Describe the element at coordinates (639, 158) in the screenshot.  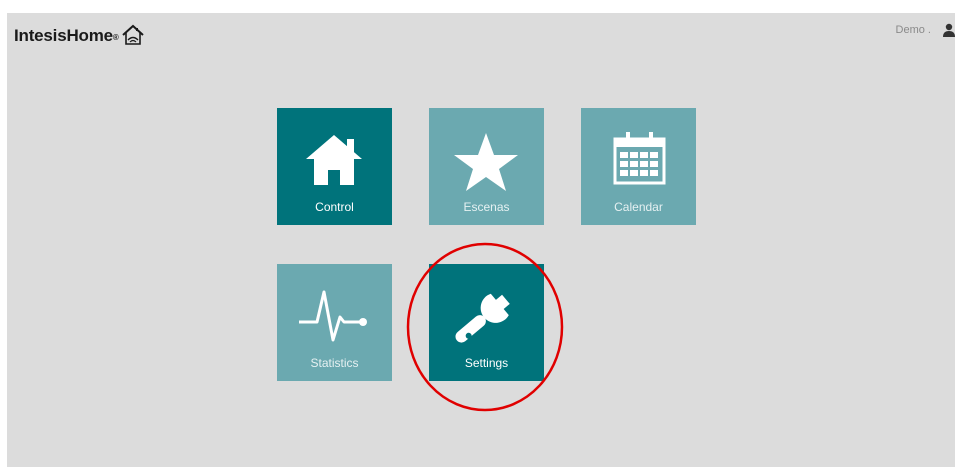
I see `calendar-icon` at that location.